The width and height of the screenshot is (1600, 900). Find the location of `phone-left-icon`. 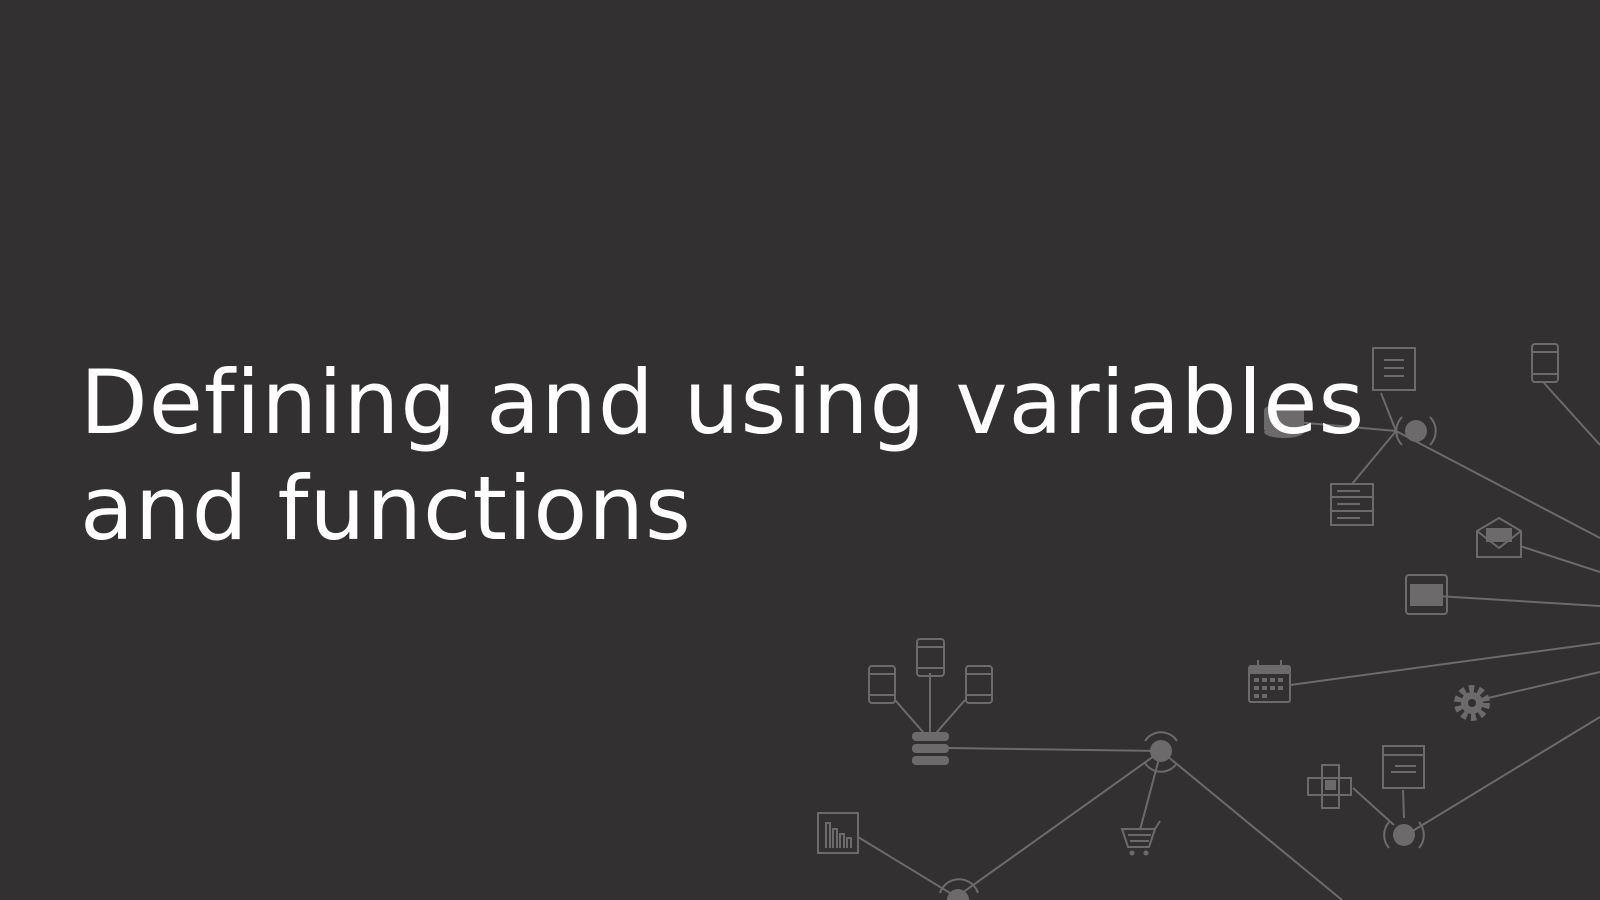

phone-left-icon is located at coordinates (882, 684).